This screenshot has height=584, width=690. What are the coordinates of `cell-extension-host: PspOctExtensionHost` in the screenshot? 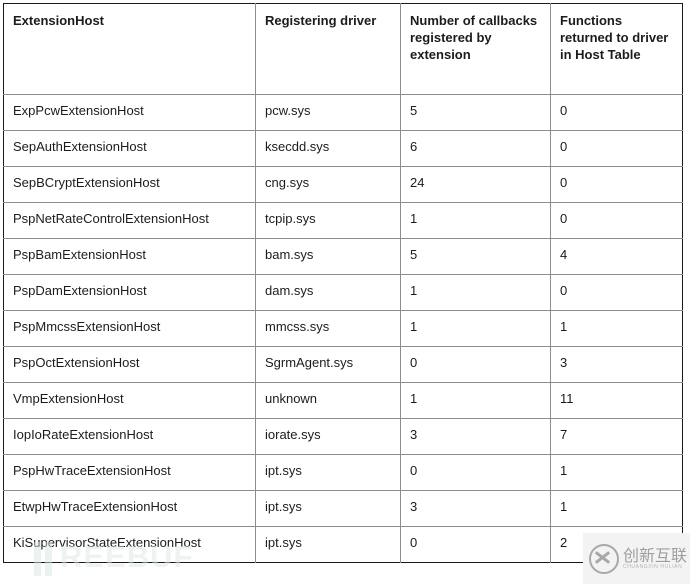 It's located at (129, 364).